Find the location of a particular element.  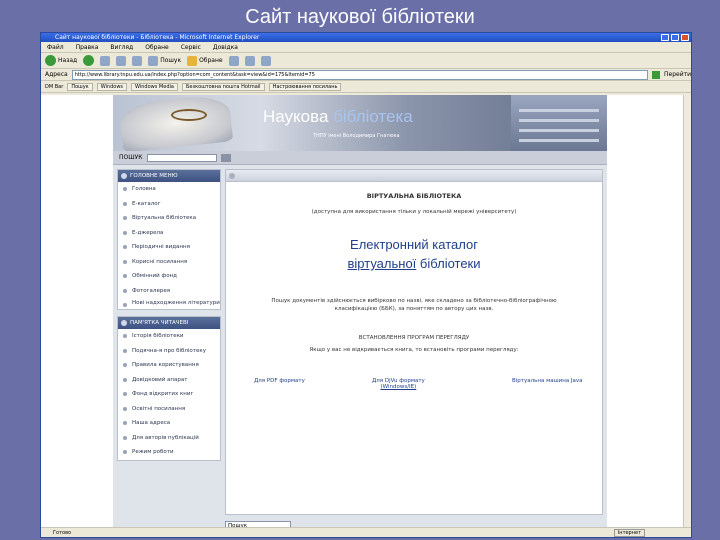

maximize-icon is located at coordinates (675, 37).